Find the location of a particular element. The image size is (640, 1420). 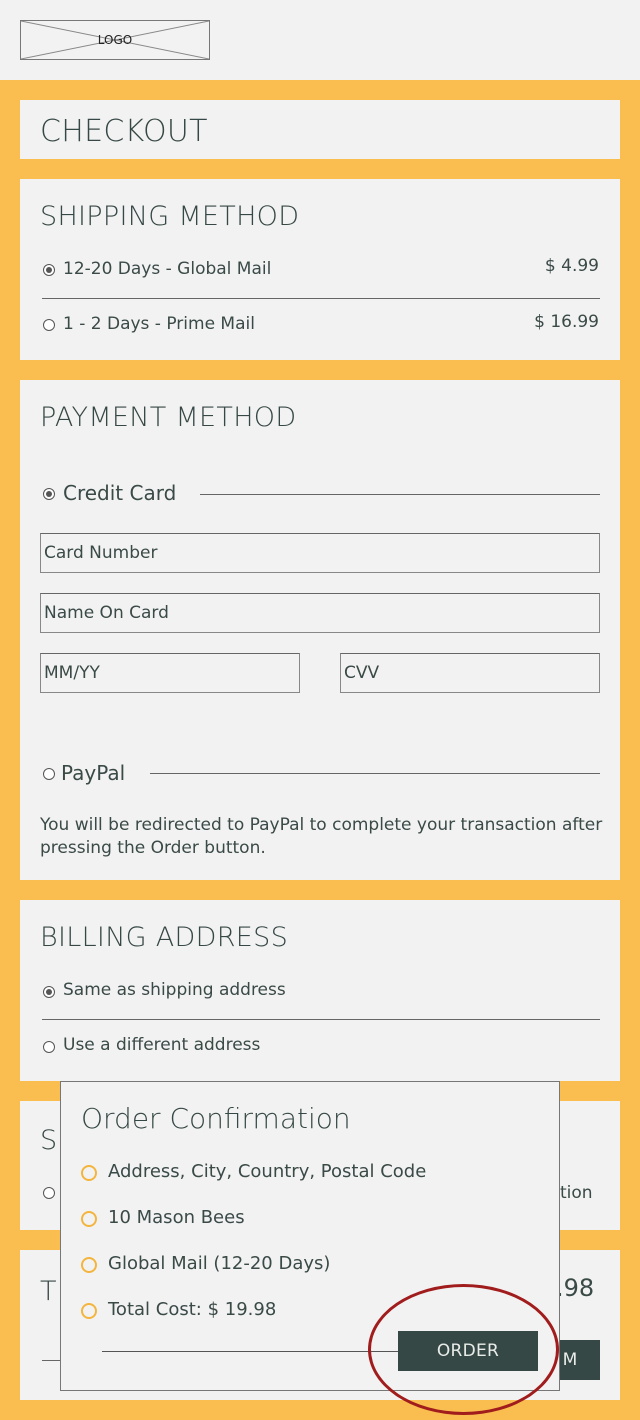

obscured-section-title: S is located at coordinates (49, 1140).